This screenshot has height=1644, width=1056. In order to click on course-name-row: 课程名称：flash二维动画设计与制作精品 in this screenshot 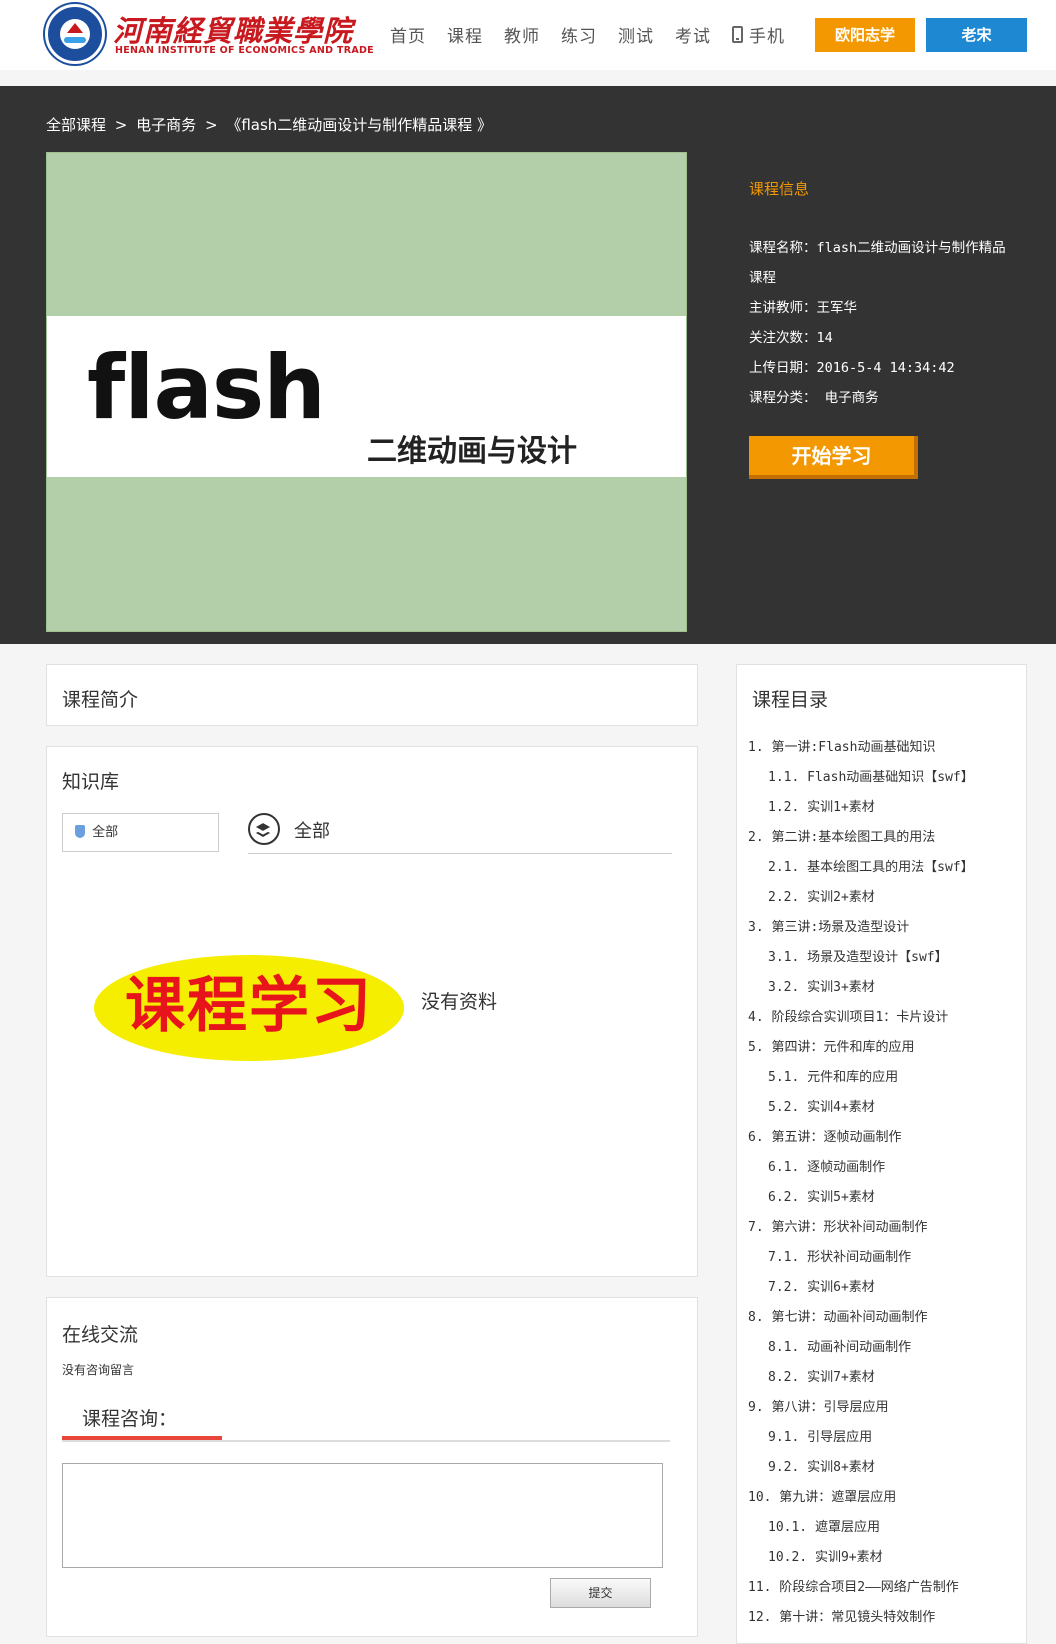, I will do `click(877, 248)`.